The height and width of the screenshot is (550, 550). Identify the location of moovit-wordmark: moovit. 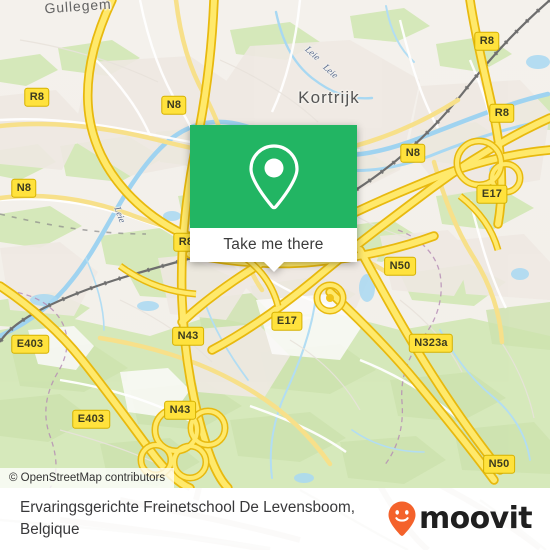
(475, 518).